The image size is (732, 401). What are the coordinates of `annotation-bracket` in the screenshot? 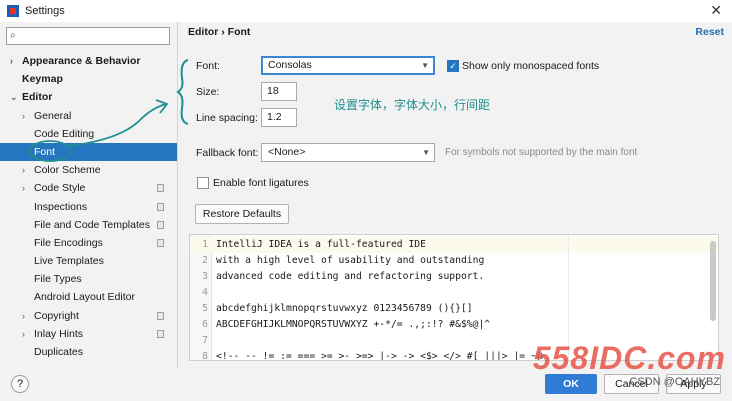 It's located at (182, 92).